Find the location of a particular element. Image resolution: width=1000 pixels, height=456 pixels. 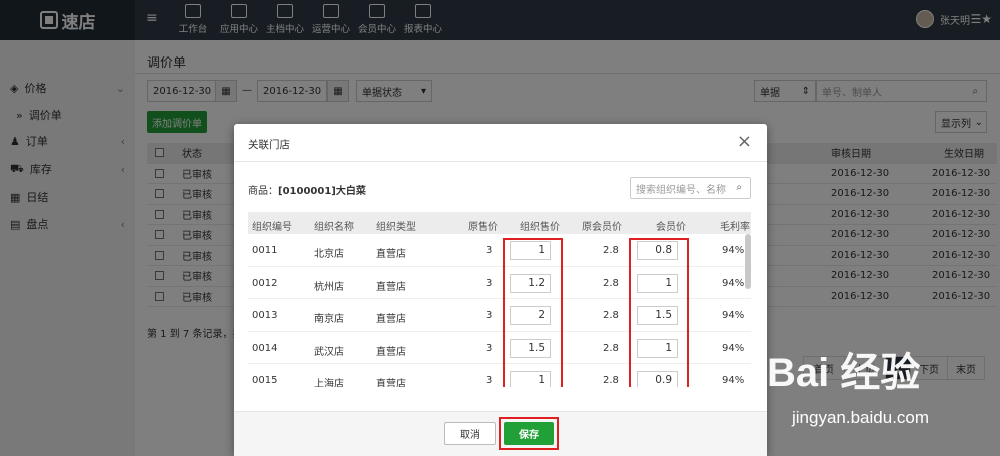

col-member-price: 会员价 is located at coordinates (671, 227).